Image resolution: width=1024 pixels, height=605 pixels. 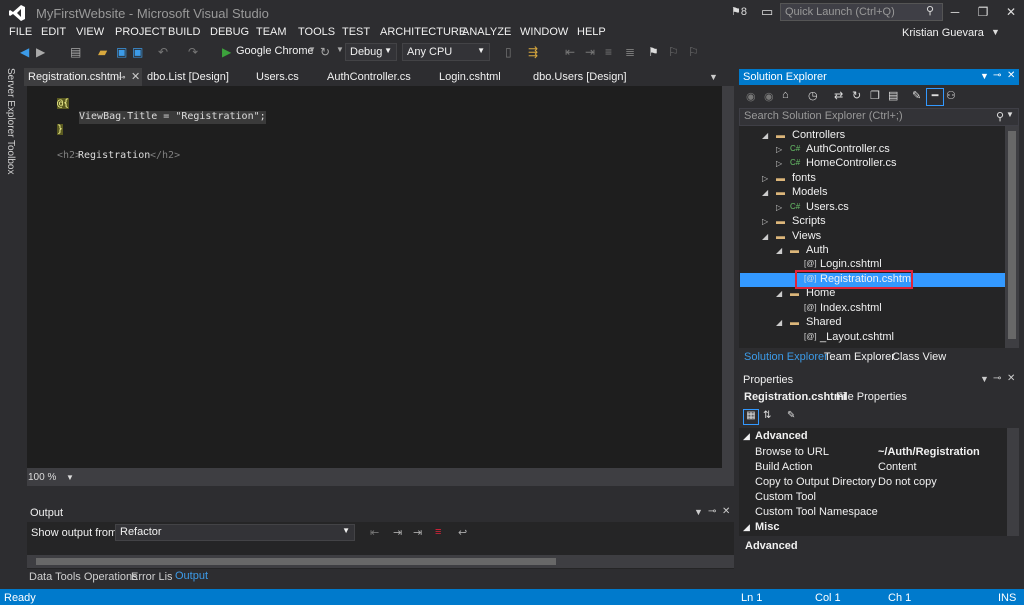 What do you see at coordinates (751, 417) in the screenshot?
I see `categorized-icon: ▦` at bounding box center [751, 417].